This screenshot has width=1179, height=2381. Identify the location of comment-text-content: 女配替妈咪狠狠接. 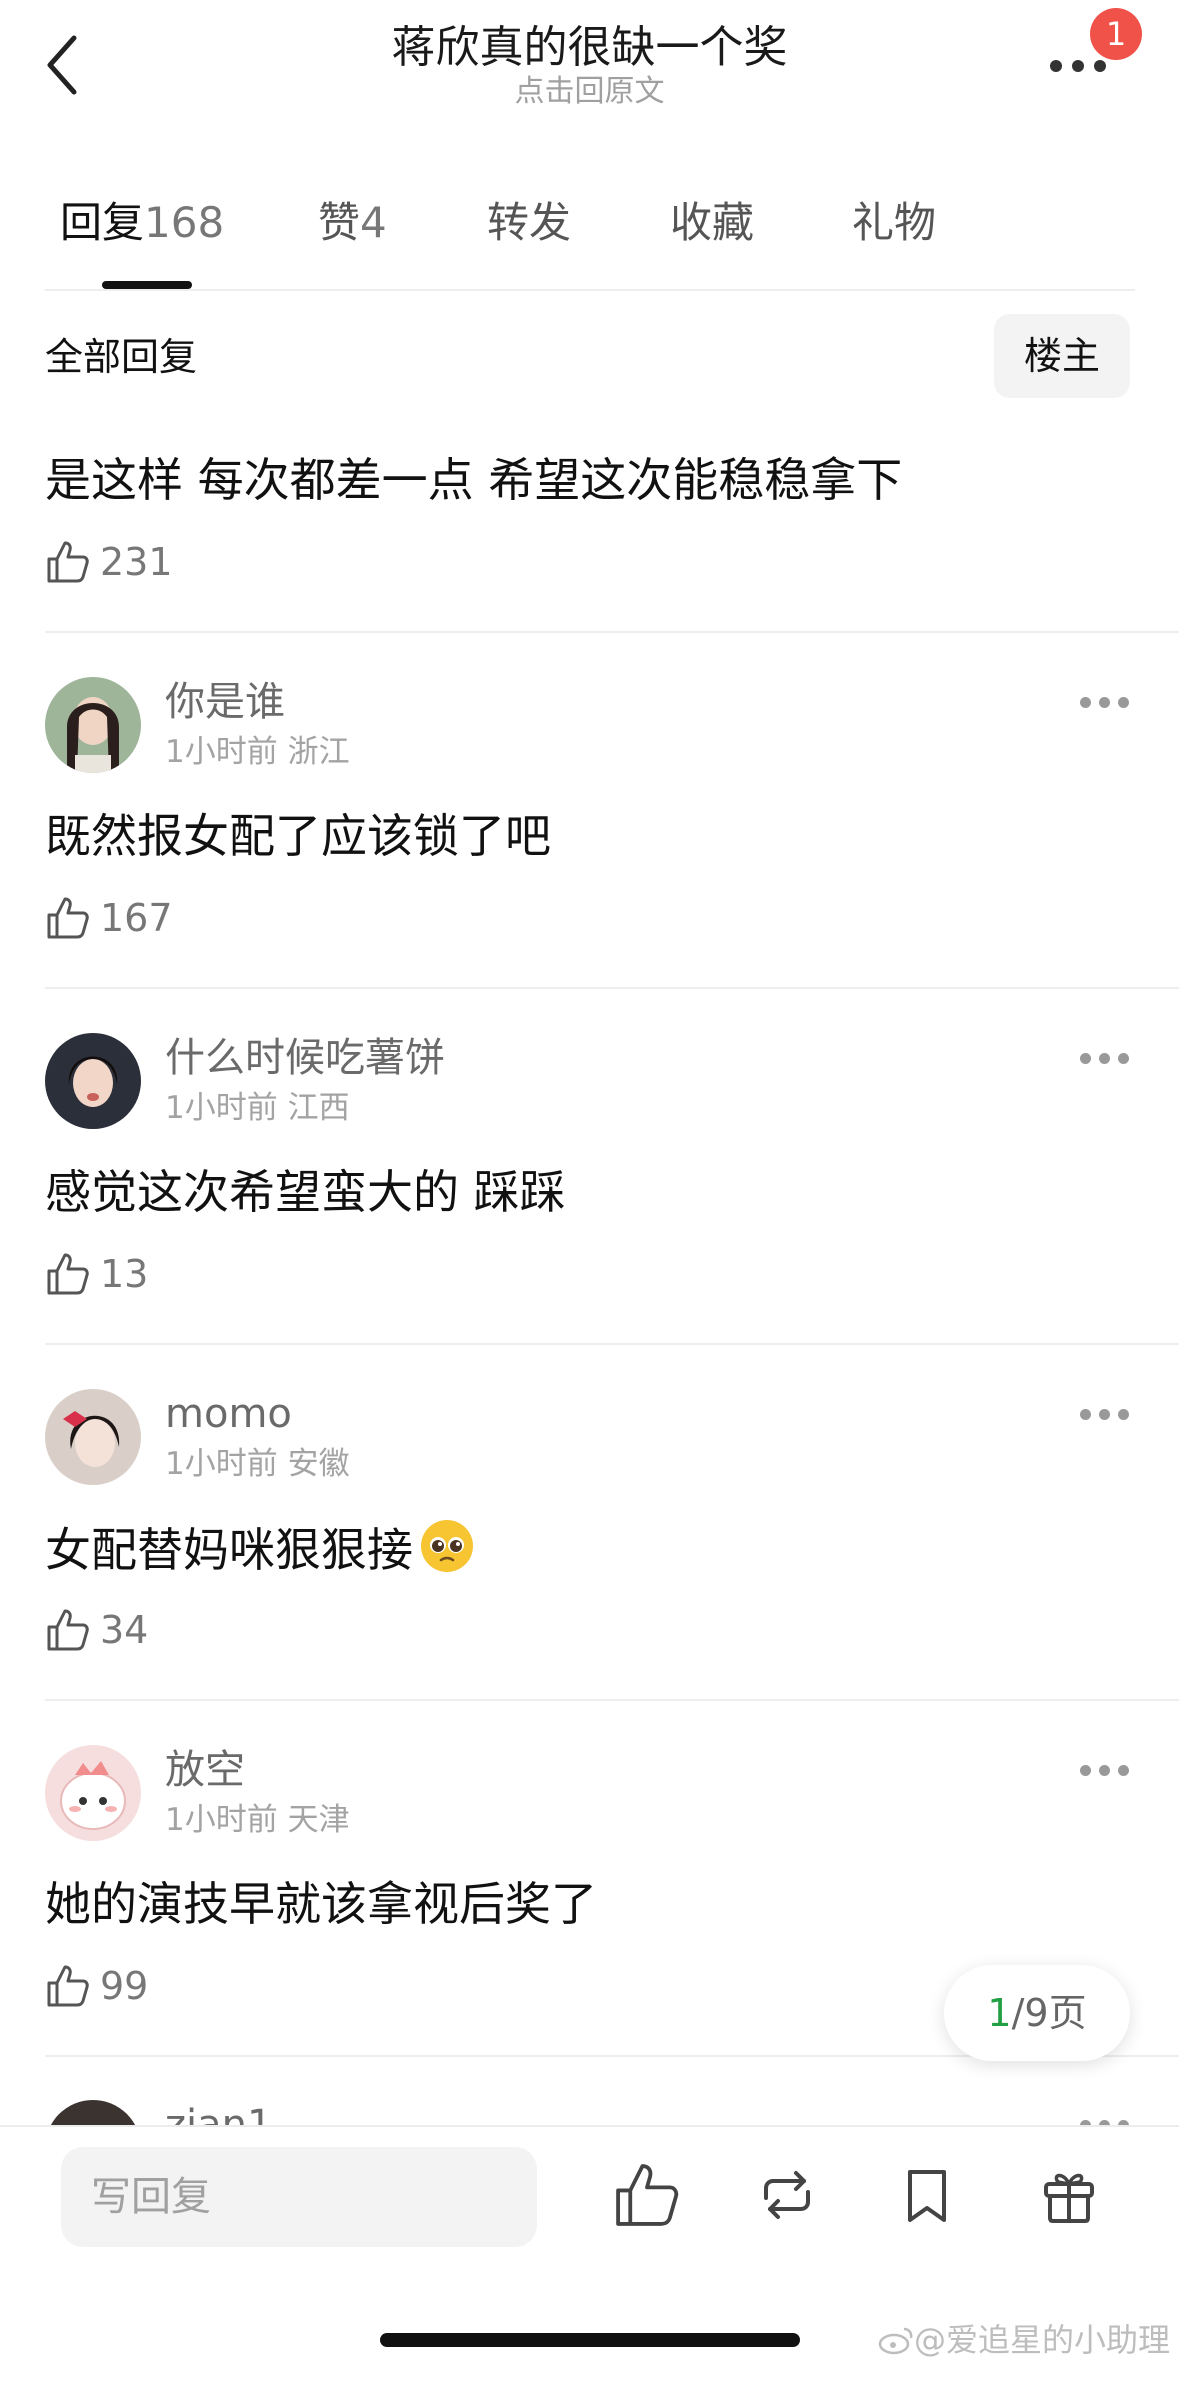
(229, 1550).